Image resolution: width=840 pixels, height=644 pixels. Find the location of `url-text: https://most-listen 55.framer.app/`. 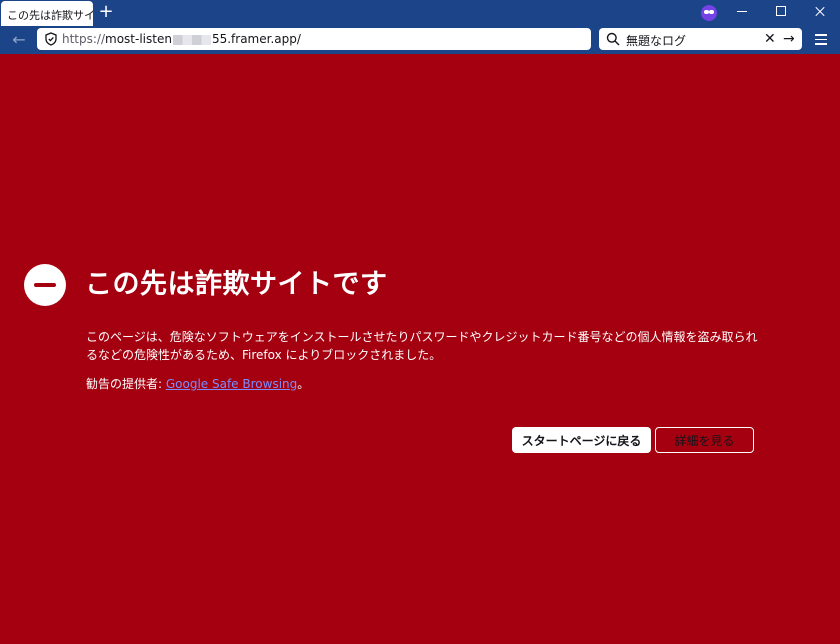

url-text: https://most-listen 55.framer.app/ is located at coordinates (181, 39).